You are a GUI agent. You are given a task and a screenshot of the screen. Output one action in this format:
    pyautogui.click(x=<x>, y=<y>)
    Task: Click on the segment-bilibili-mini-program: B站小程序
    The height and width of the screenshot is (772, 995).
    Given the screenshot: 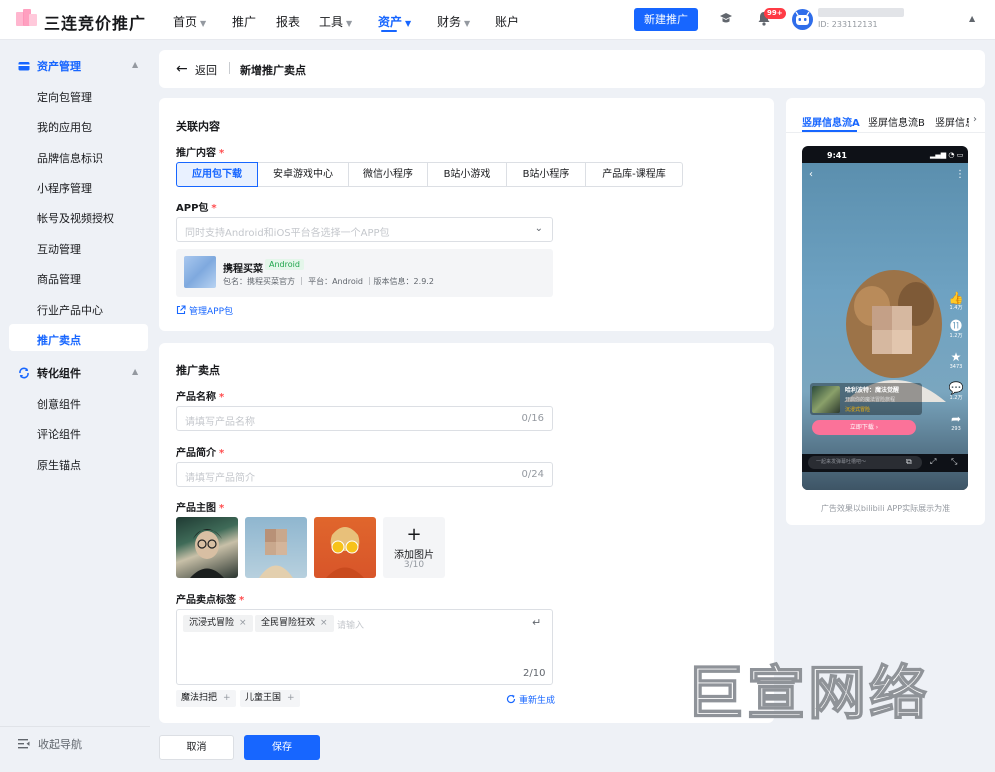 What is the action you would take?
    pyautogui.click(x=546, y=174)
    